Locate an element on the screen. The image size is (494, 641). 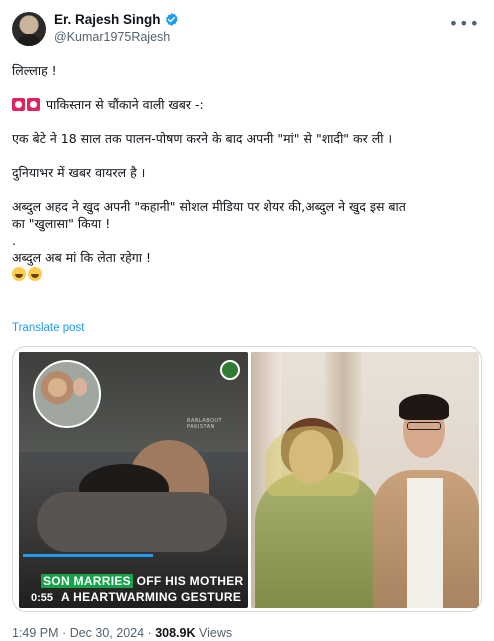
post-time: 1:49 PM is located at coordinates (35, 633).